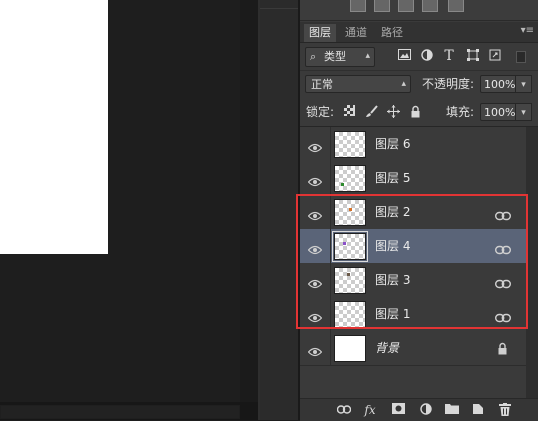 The height and width of the screenshot is (421, 538). Describe the element at coordinates (392, 33) in the screenshot. I see `tab-paths: 路径` at that location.